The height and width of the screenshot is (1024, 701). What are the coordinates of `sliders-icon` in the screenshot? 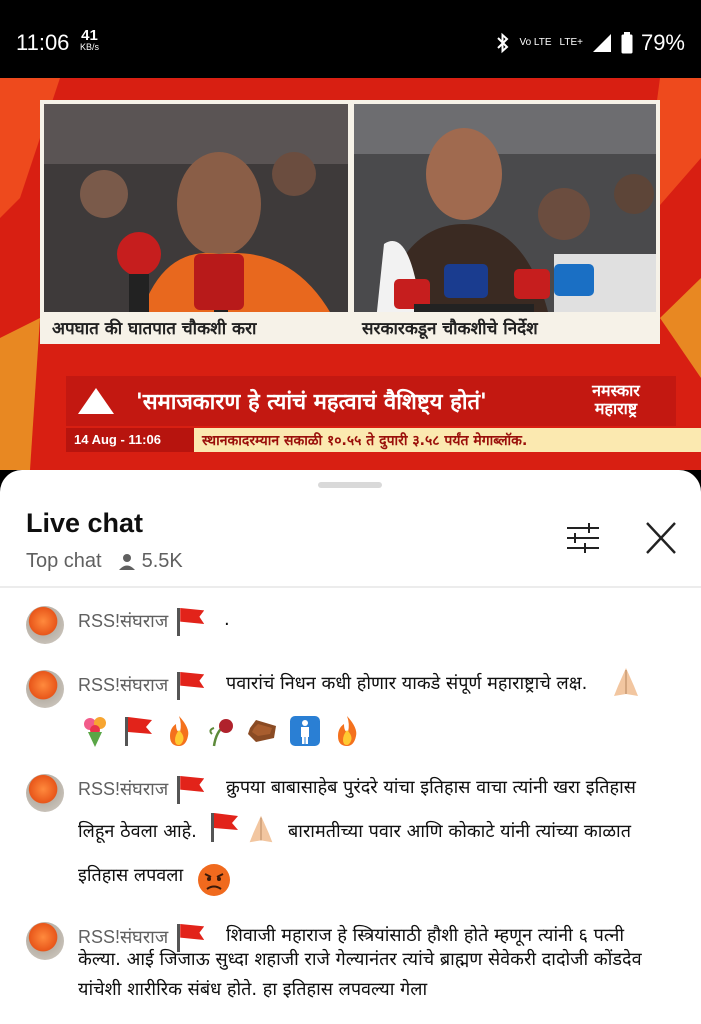 It's located at (583, 538).